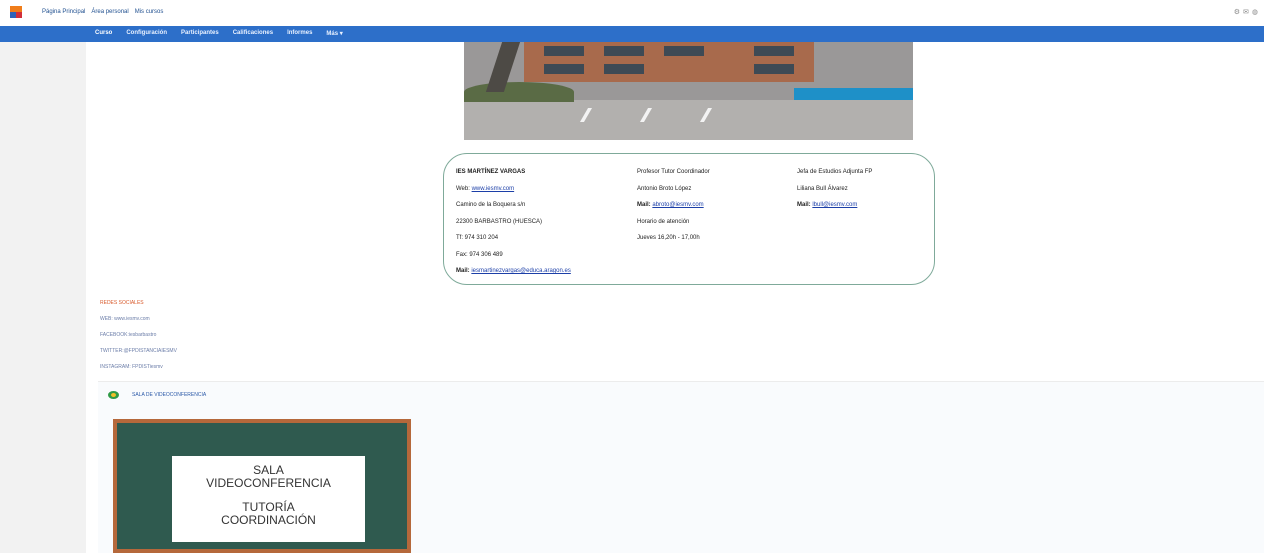 The image size is (1264, 553). What do you see at coordinates (268, 483) in the screenshot?
I see `banner-line-2: VIDEOCONFERENCIA` at bounding box center [268, 483].